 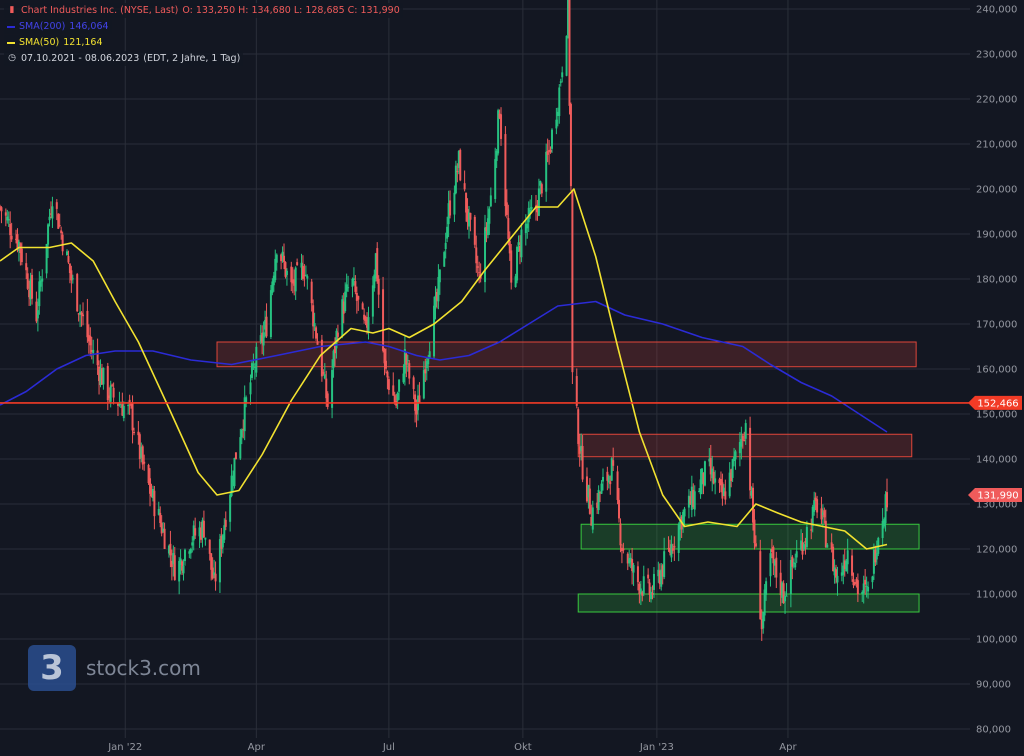 I want to click on legend-sma50-row: SMA(50) 121,164, so click(x=55, y=42).